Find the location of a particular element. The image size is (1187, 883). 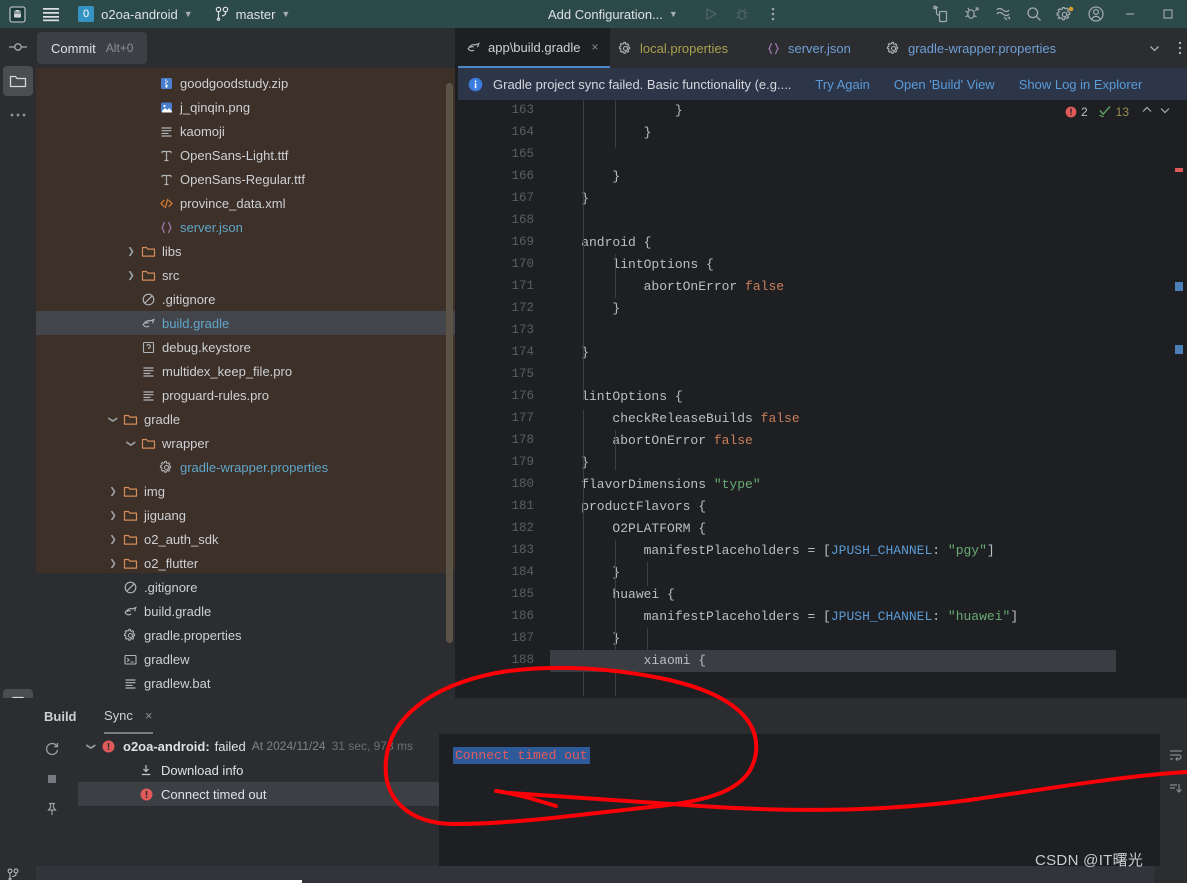

more-vertical-icon is located at coordinates (773, 14).